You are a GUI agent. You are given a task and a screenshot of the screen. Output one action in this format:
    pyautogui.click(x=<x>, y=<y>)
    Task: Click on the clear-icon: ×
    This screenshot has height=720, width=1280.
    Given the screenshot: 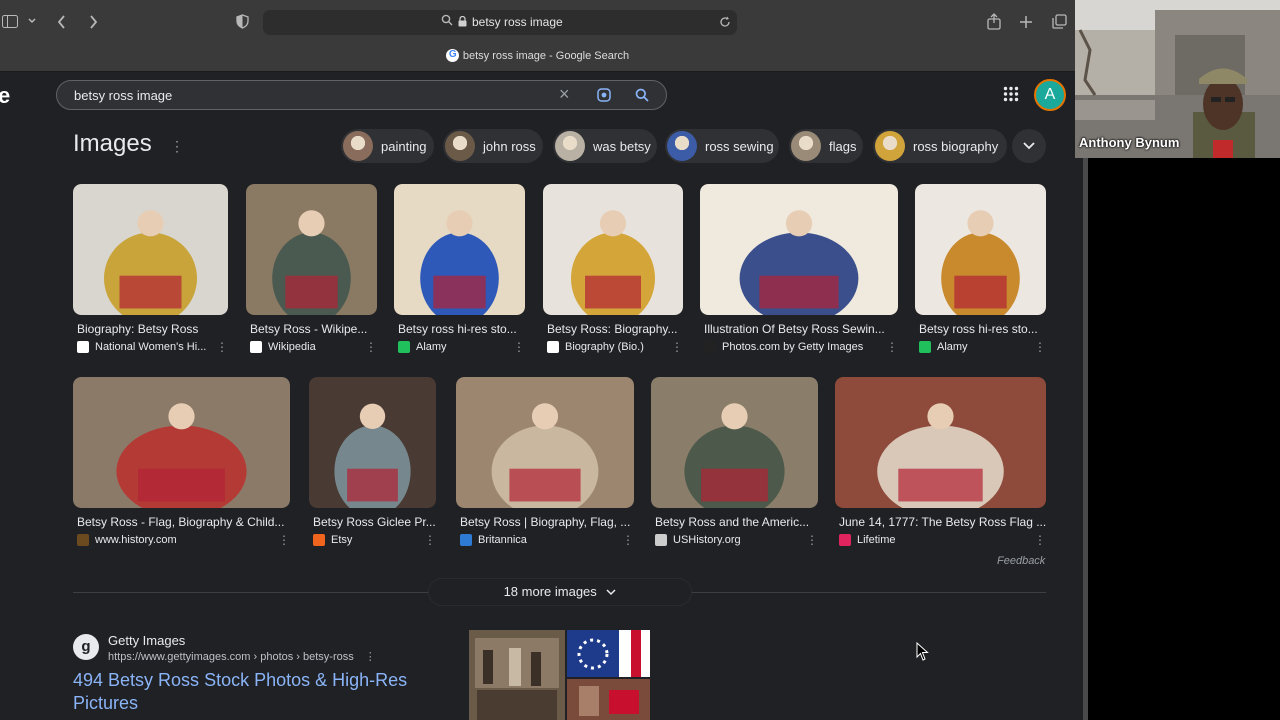 What is the action you would take?
    pyautogui.click(x=564, y=94)
    